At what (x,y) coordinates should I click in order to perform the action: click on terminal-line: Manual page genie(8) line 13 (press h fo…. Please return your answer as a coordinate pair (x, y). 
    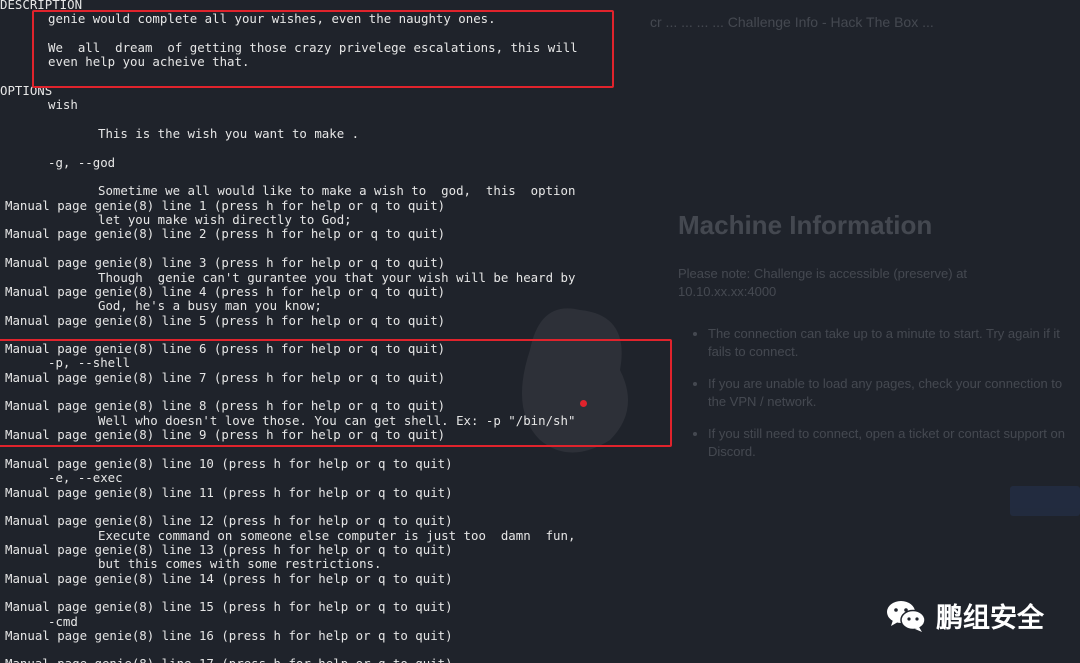
    Looking at the image, I should click on (229, 549).